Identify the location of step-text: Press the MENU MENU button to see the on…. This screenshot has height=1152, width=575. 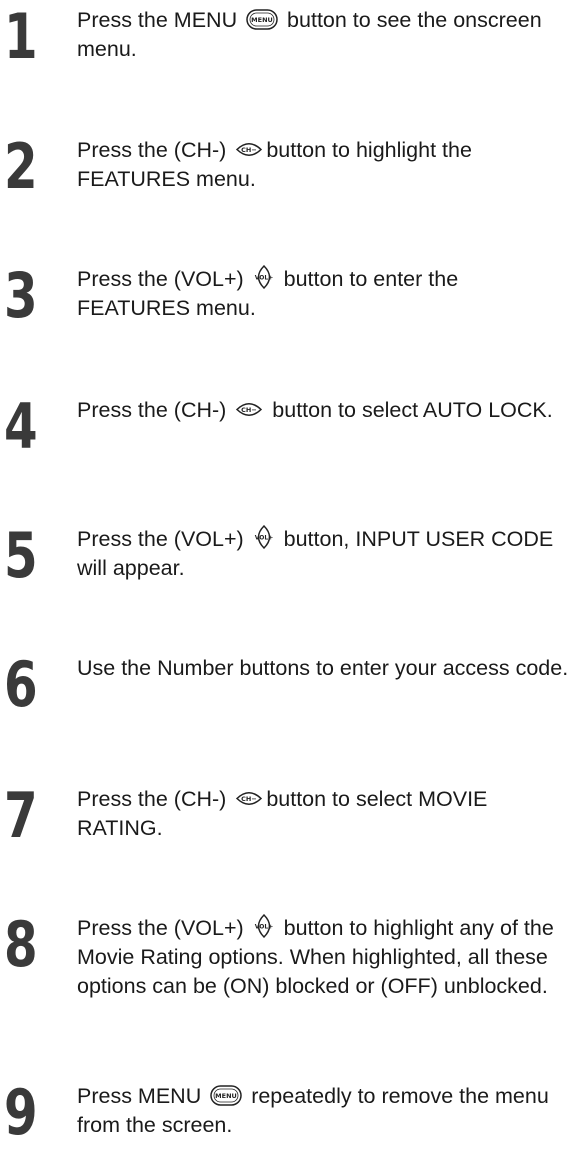
(309, 34).